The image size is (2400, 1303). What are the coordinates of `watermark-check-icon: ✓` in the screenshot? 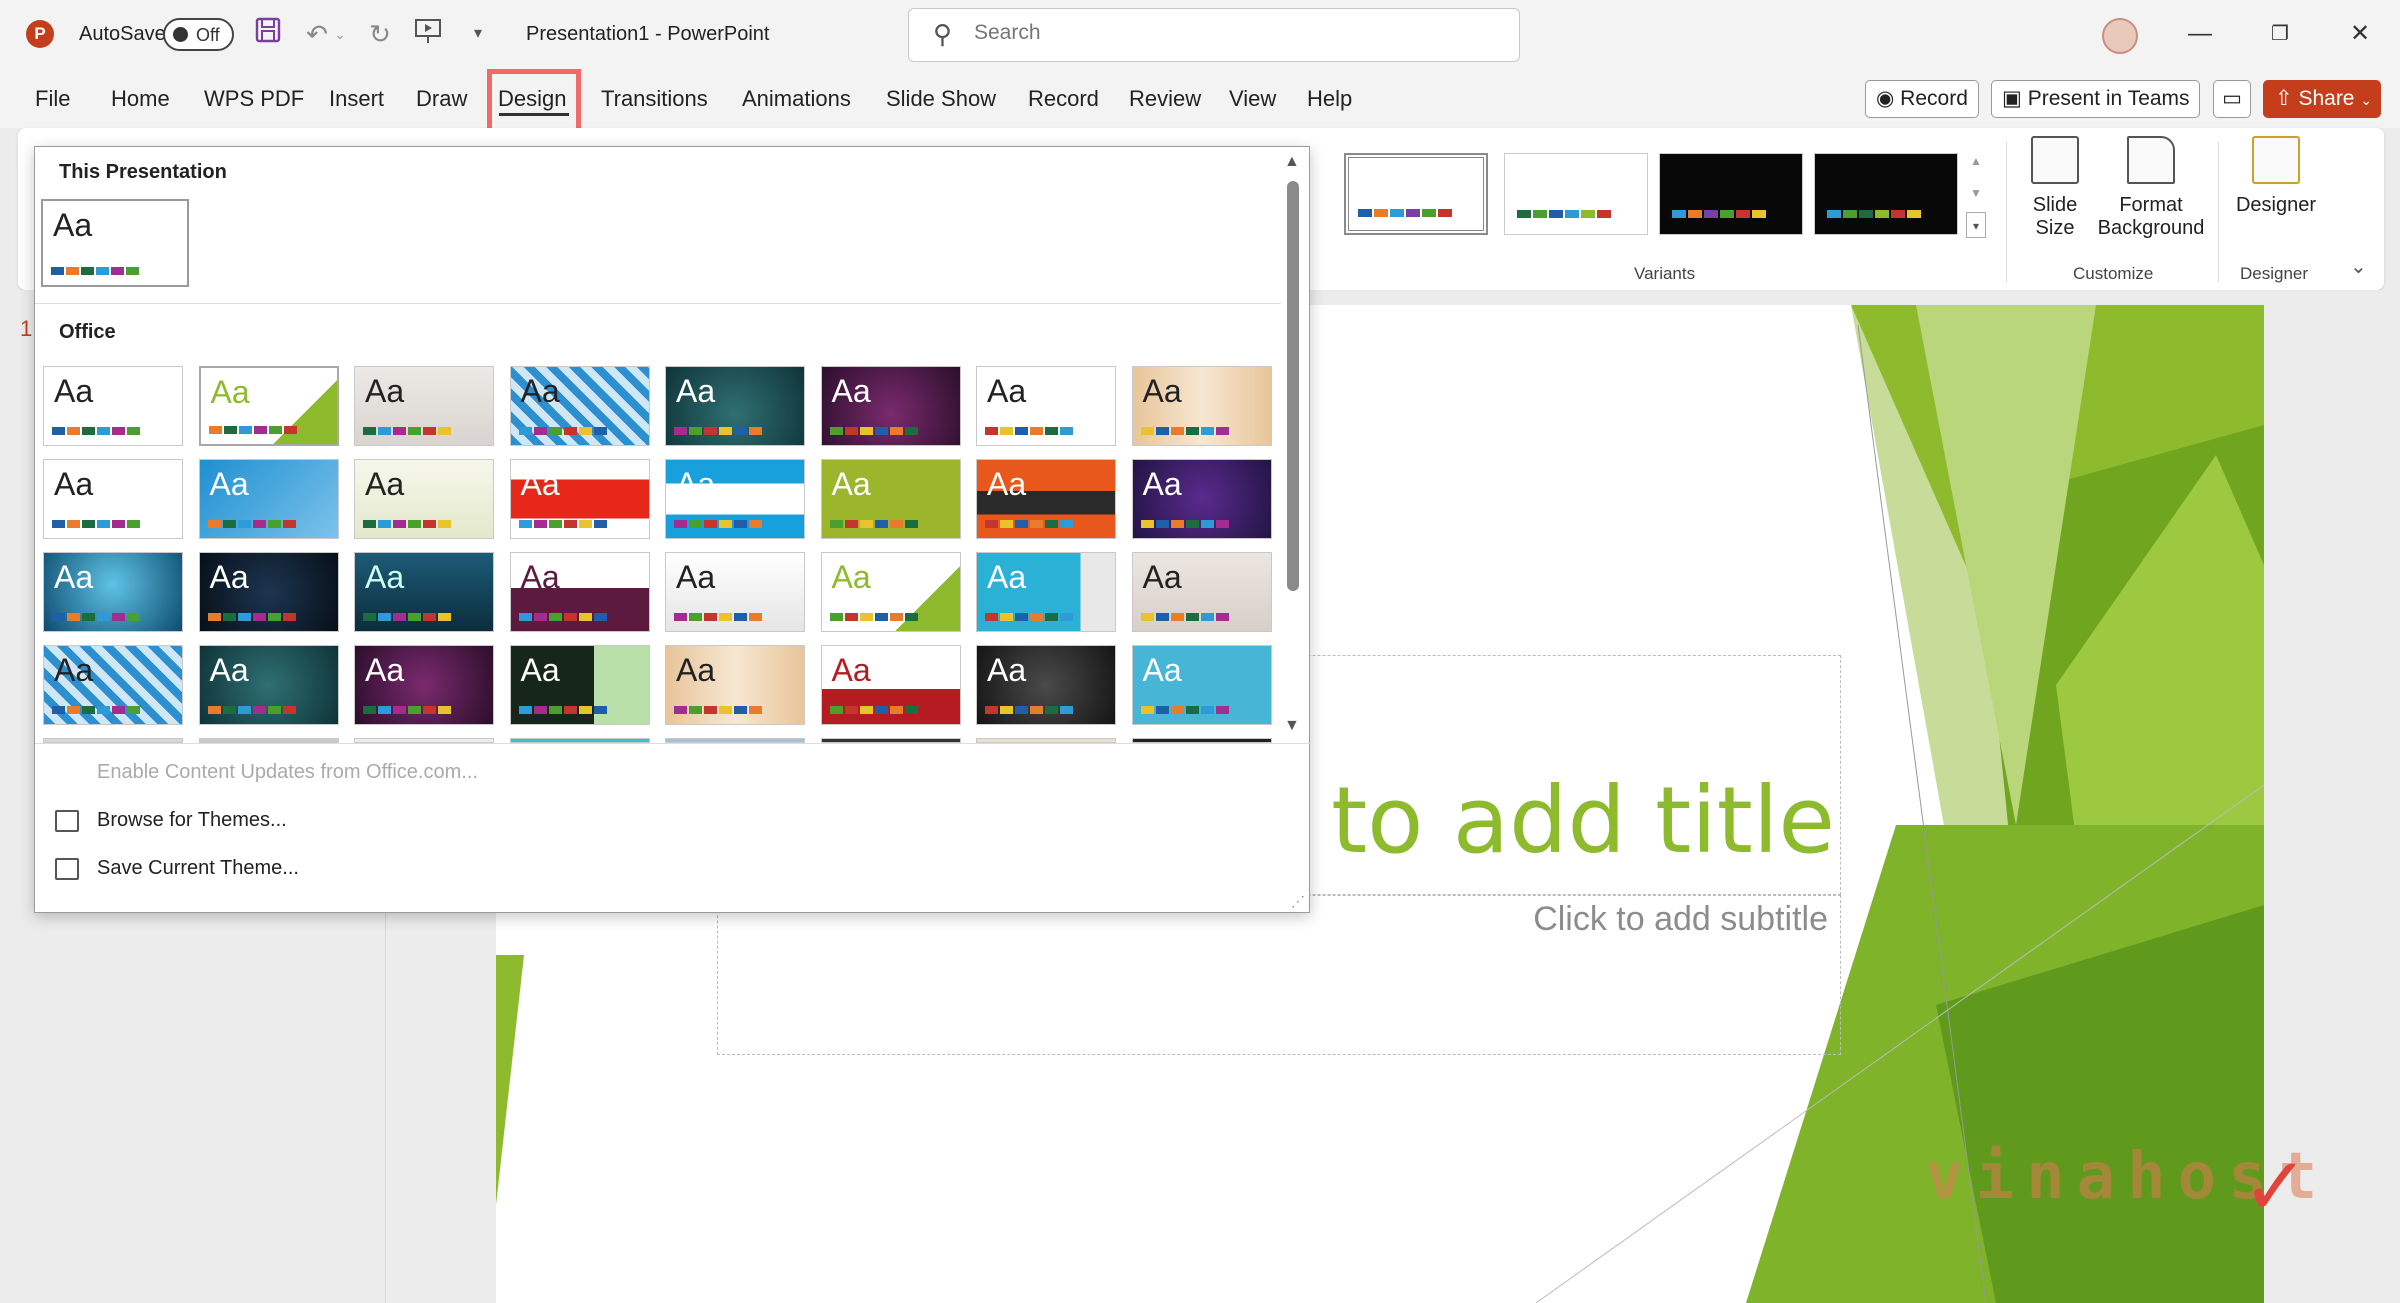 It's located at (2276, 1186).